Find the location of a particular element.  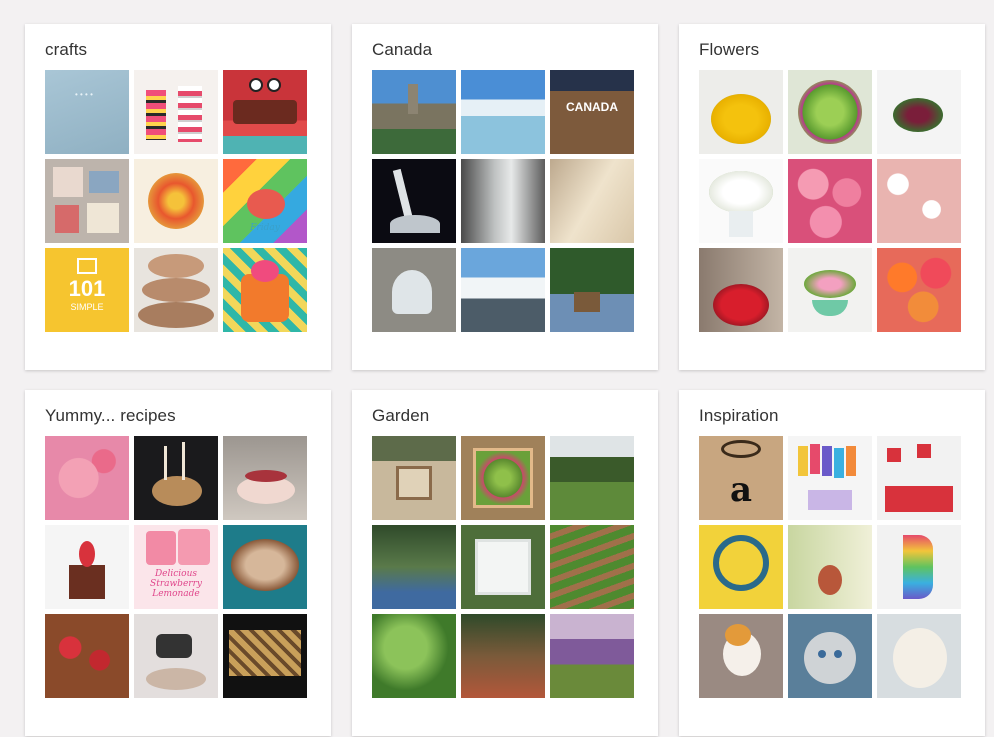

board-title: crafts is located at coordinates (66, 50).